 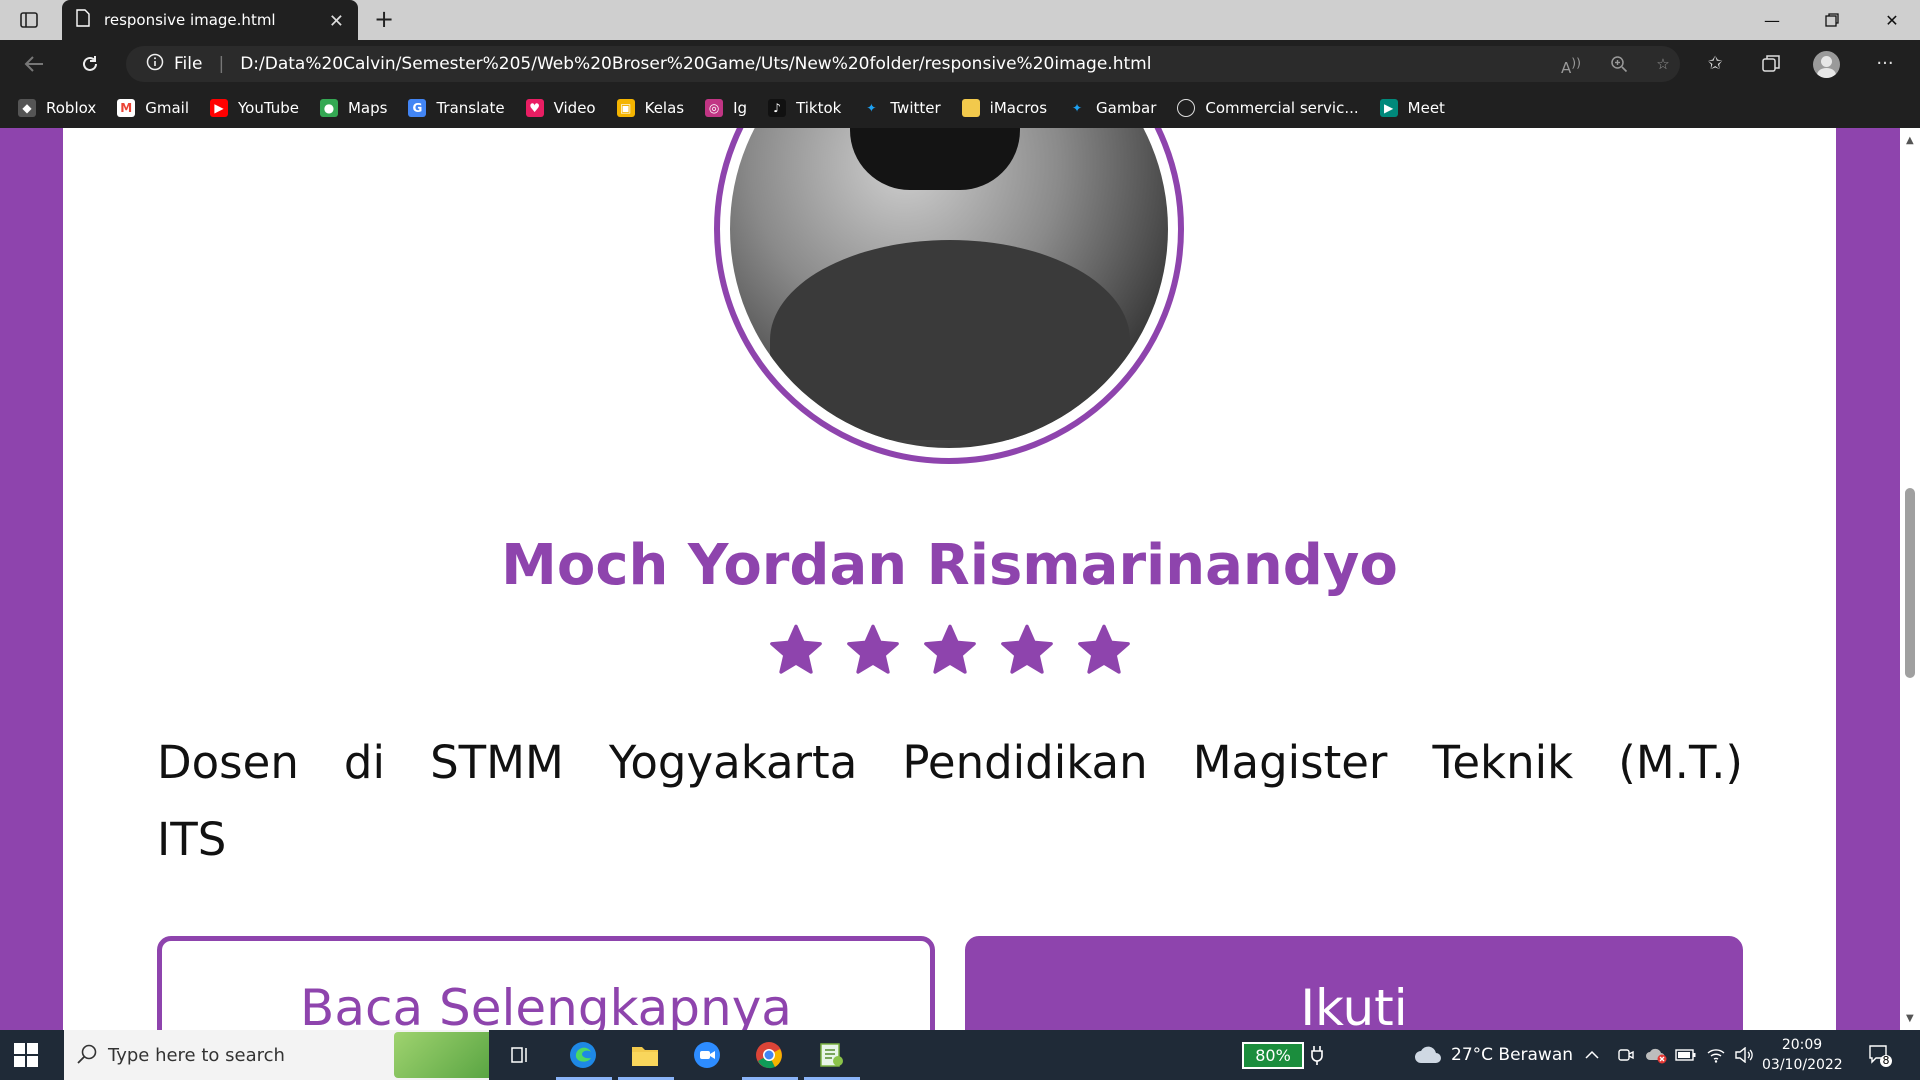 What do you see at coordinates (26, 1055) in the screenshot?
I see `windows-start-icon` at bounding box center [26, 1055].